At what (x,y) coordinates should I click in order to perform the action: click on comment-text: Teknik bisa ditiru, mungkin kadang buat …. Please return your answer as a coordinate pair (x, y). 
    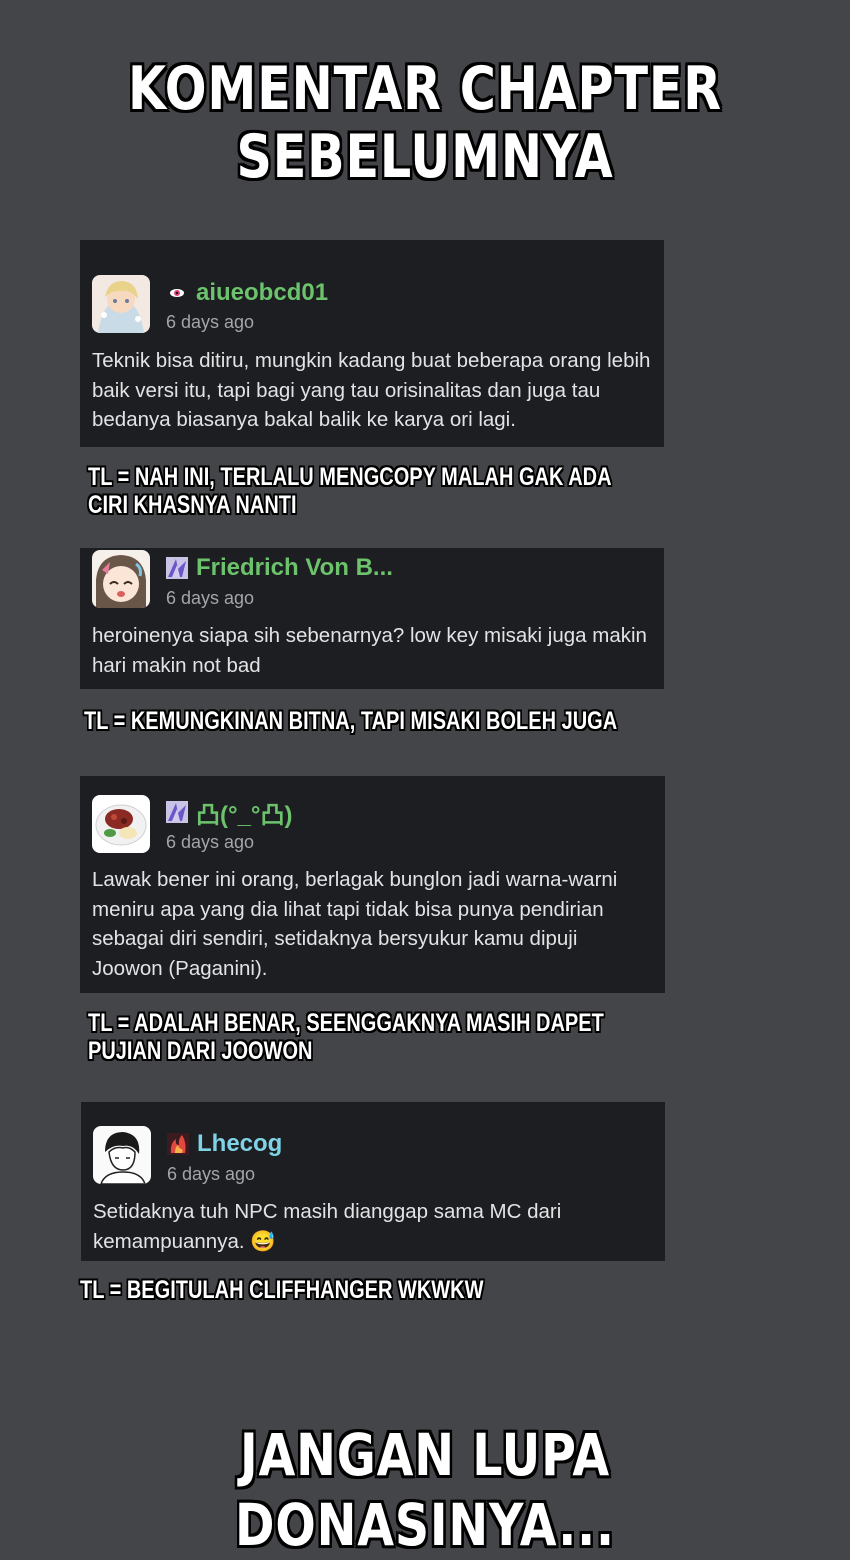
    Looking at the image, I should click on (371, 390).